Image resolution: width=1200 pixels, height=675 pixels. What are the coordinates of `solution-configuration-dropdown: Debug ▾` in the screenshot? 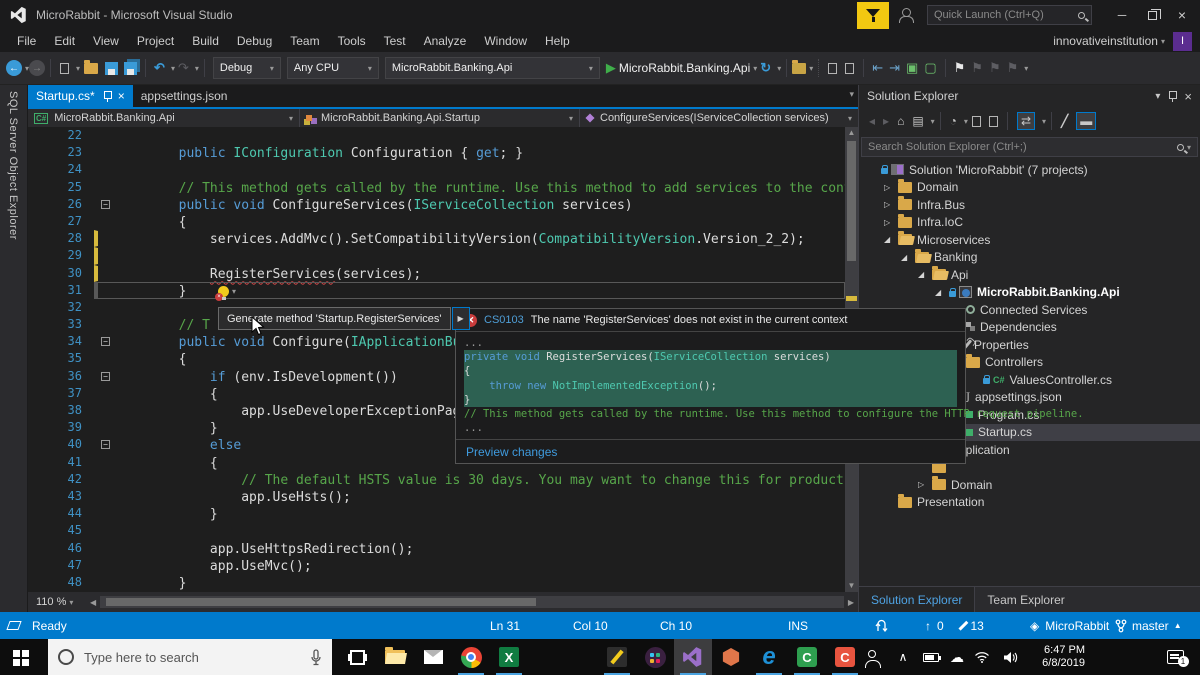 It's located at (246, 68).